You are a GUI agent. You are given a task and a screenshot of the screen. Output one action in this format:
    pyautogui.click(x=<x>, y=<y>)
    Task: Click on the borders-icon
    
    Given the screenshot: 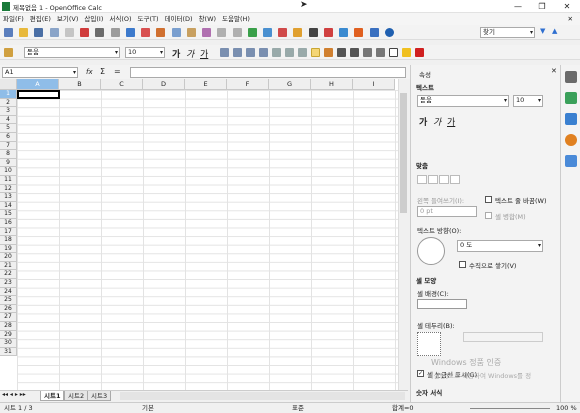 What is the action you would take?
    pyautogui.click(x=393, y=52)
    